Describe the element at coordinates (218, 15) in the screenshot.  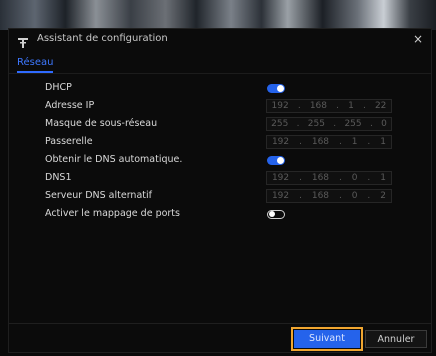
I see `camera-feed-background` at that location.